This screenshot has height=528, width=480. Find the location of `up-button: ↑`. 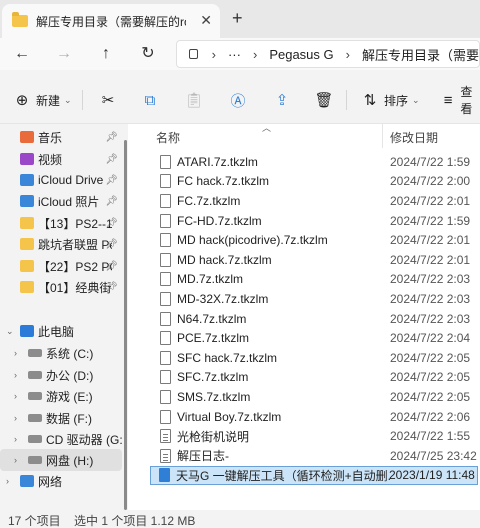

up-button: ↑ is located at coordinates (106, 54).